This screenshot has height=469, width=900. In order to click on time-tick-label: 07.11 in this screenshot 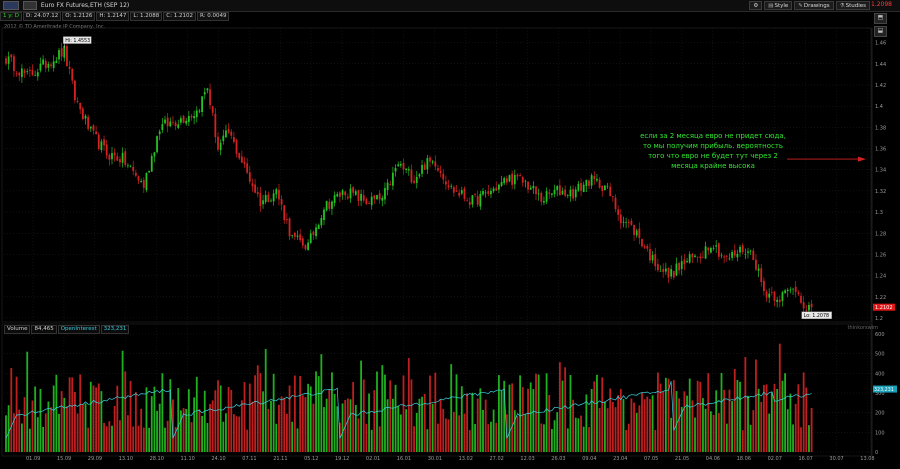, I will do `click(249, 459)`.